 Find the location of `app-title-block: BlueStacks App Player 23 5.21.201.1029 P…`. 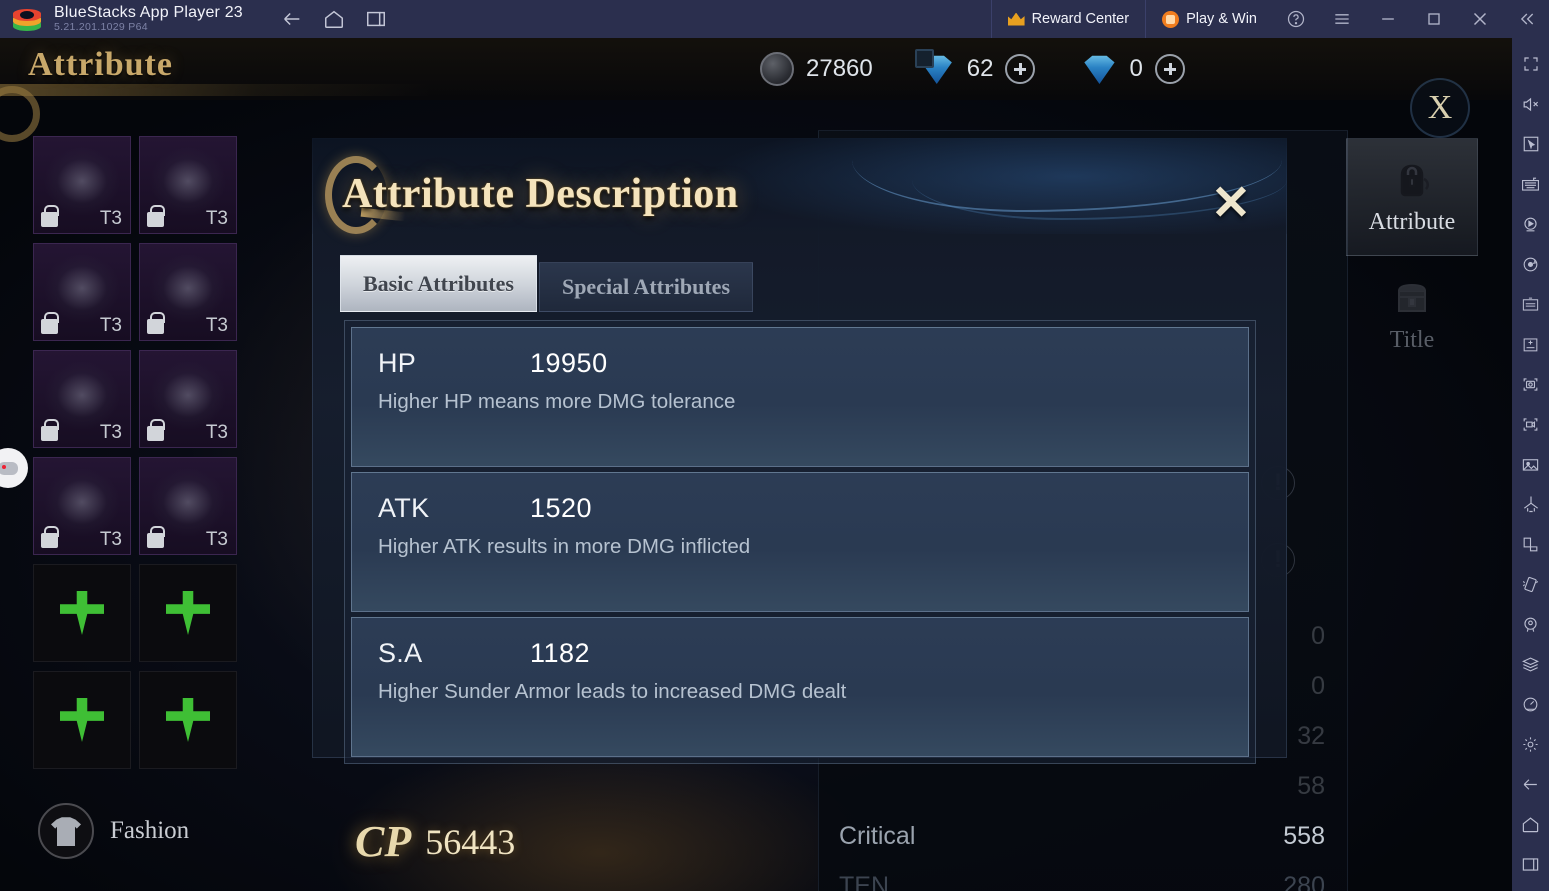

app-title-block: BlueStacks App Player 23 5.21.201.1029 P… is located at coordinates (148, 18).